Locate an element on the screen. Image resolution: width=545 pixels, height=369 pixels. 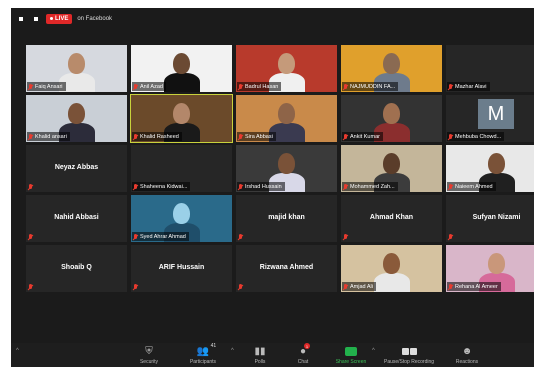
participant-label: Rehana Al Ameer is located at coordinates (474, 286).